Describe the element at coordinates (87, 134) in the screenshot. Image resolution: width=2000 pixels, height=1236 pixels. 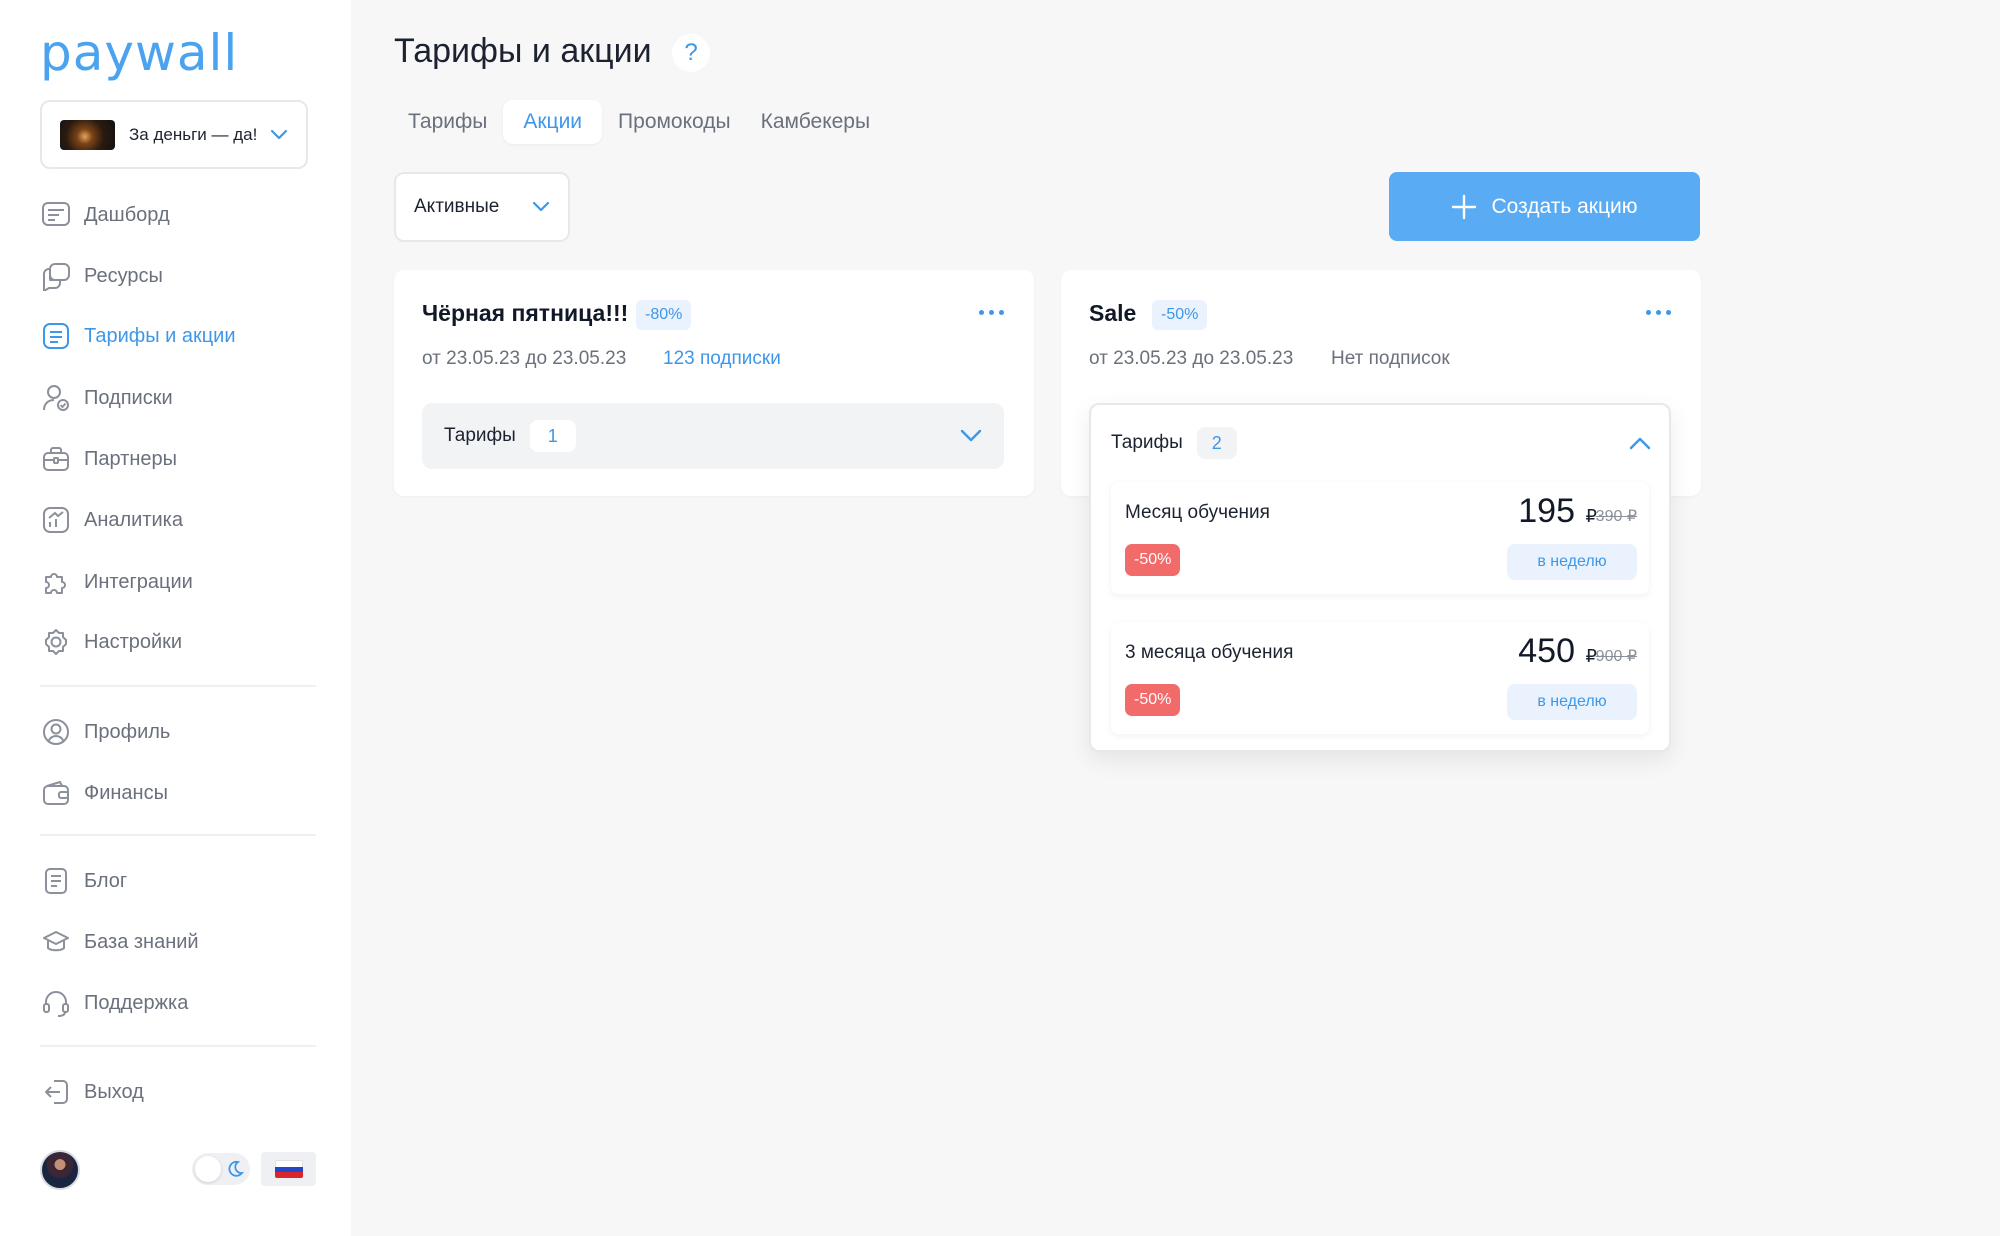
I see `project-thumbnail` at that location.